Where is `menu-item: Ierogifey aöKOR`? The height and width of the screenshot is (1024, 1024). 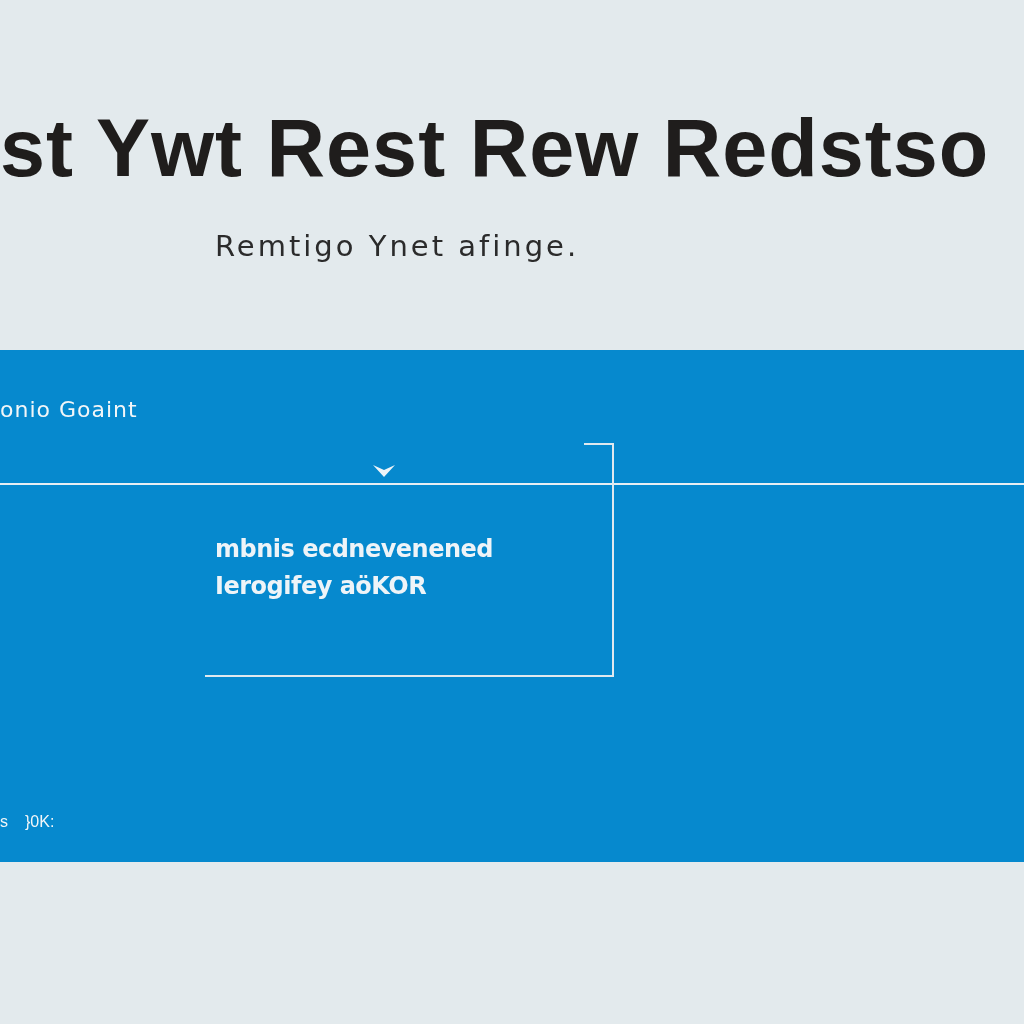 menu-item: Ierogifey aöKOR is located at coordinates (321, 586).